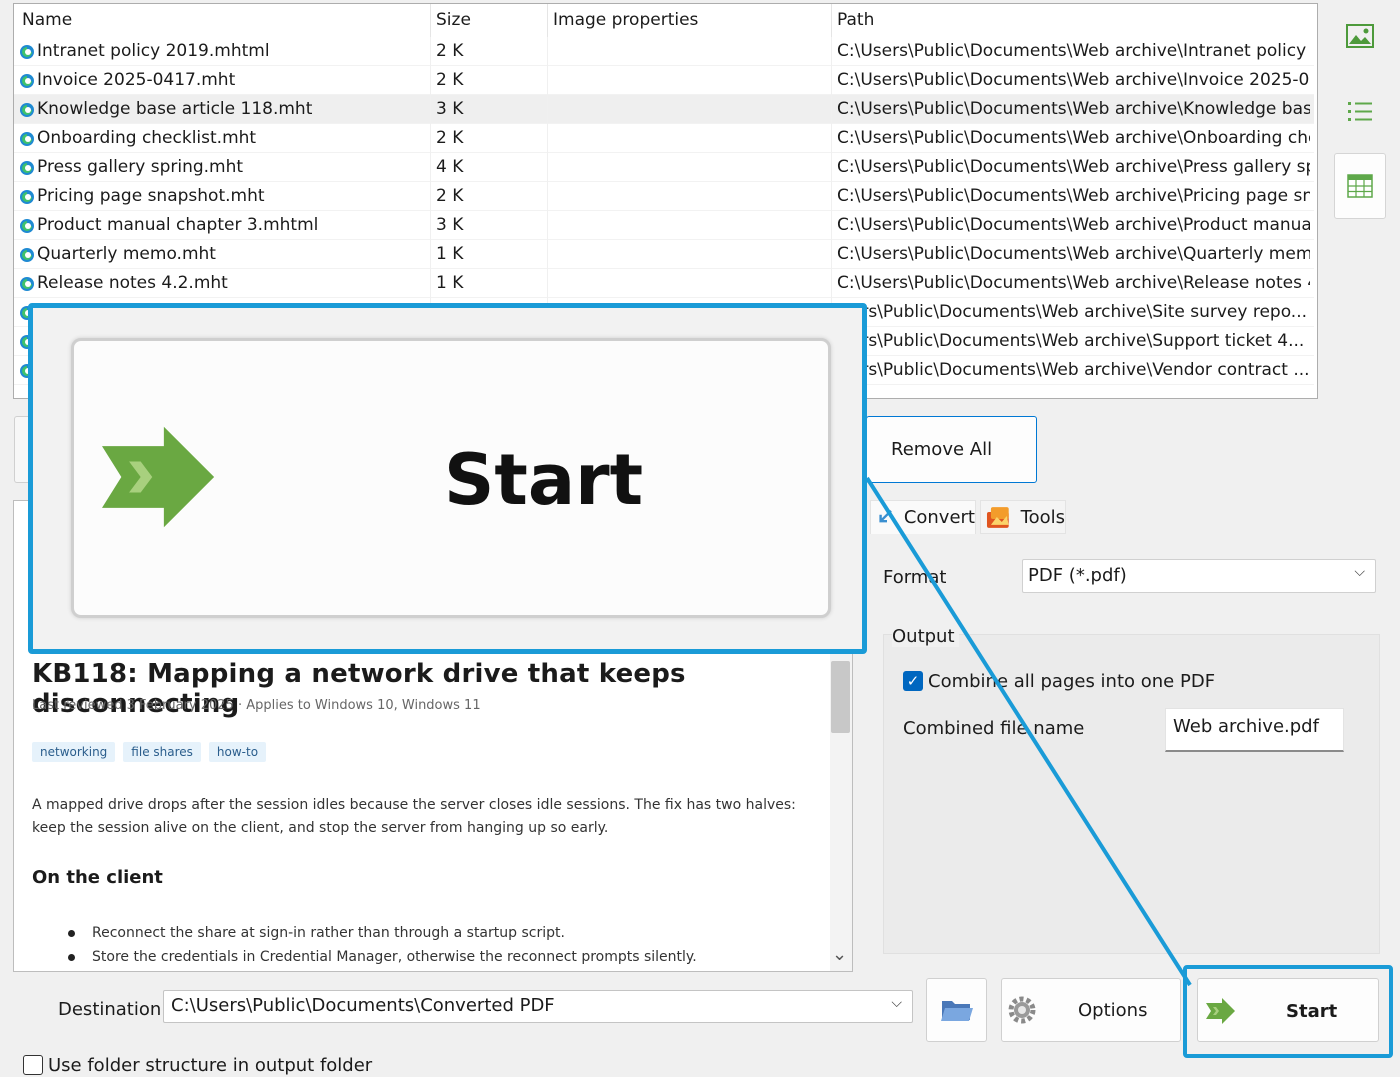 The width and height of the screenshot is (1400, 1077). What do you see at coordinates (939, 517) in the screenshot?
I see `tab-convert-label: Convert` at bounding box center [939, 517].